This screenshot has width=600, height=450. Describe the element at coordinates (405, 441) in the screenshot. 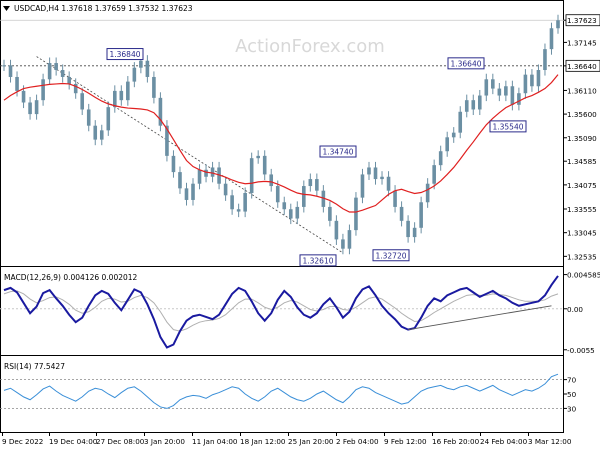

I see `x-tick-label: 9 Feb 12:00` at that location.